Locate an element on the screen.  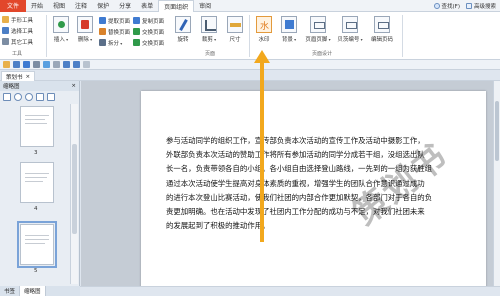
watermark-button: 水印 is located at coordinates (264, 29).